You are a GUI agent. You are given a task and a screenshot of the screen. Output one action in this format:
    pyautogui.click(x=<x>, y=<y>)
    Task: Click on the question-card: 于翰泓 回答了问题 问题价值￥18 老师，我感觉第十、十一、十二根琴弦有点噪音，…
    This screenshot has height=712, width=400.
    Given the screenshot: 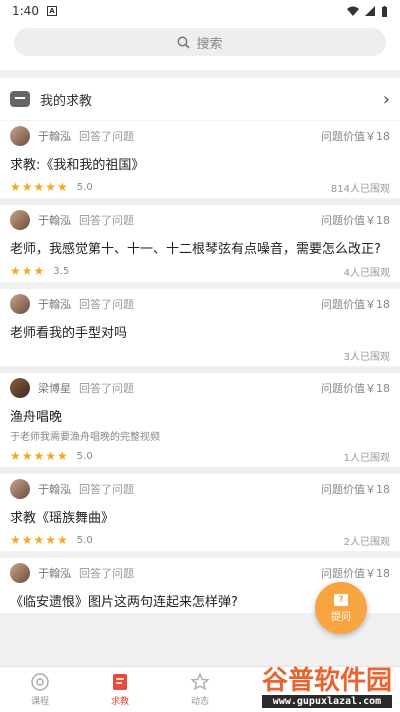 What is the action you would take?
    pyautogui.click(x=200, y=243)
    